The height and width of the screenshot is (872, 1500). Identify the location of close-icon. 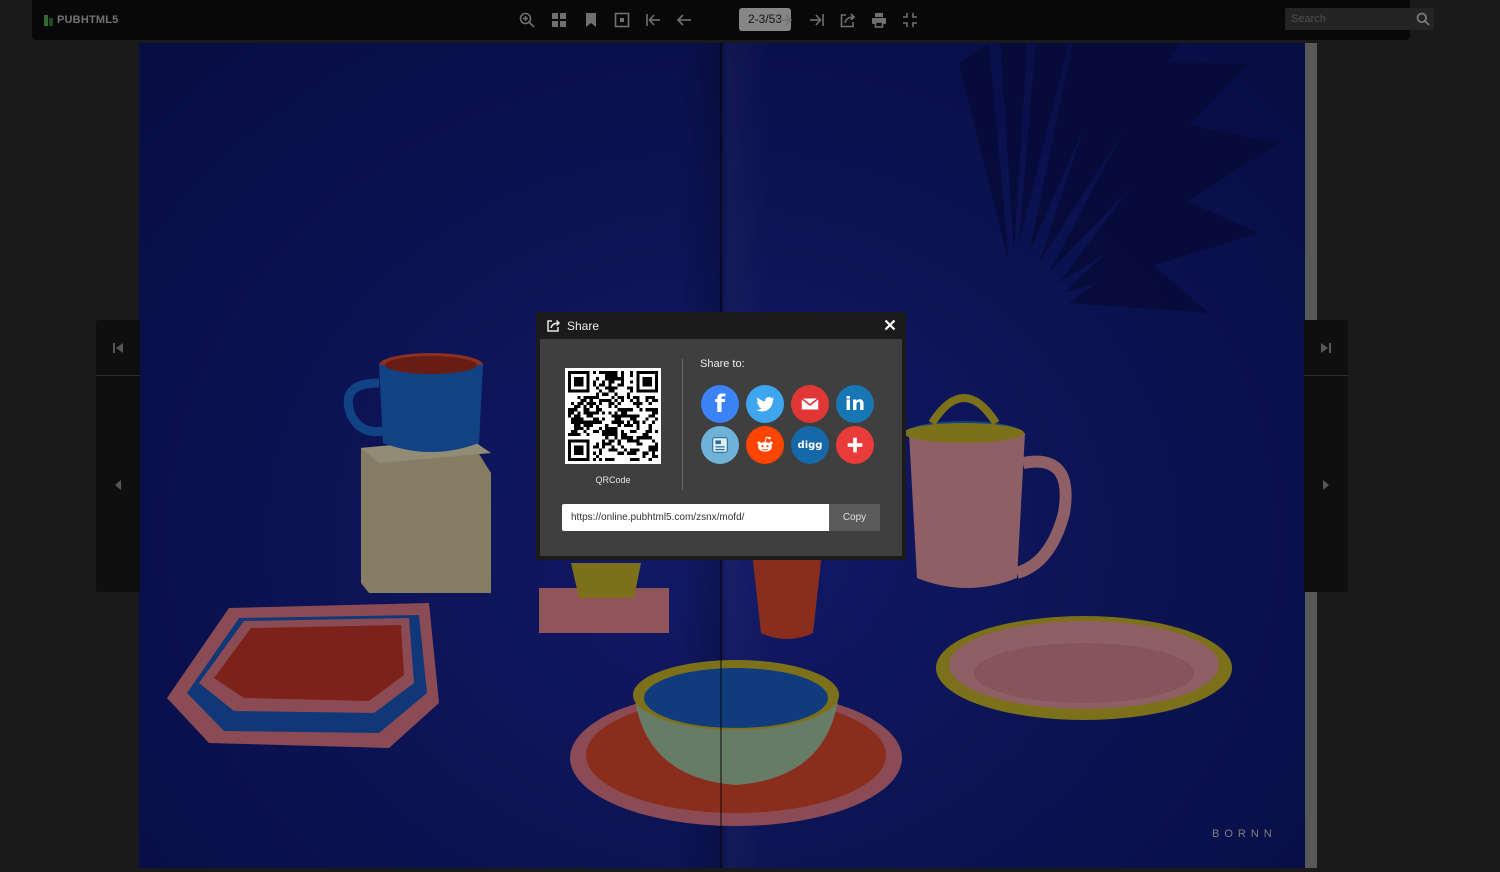
(890, 325).